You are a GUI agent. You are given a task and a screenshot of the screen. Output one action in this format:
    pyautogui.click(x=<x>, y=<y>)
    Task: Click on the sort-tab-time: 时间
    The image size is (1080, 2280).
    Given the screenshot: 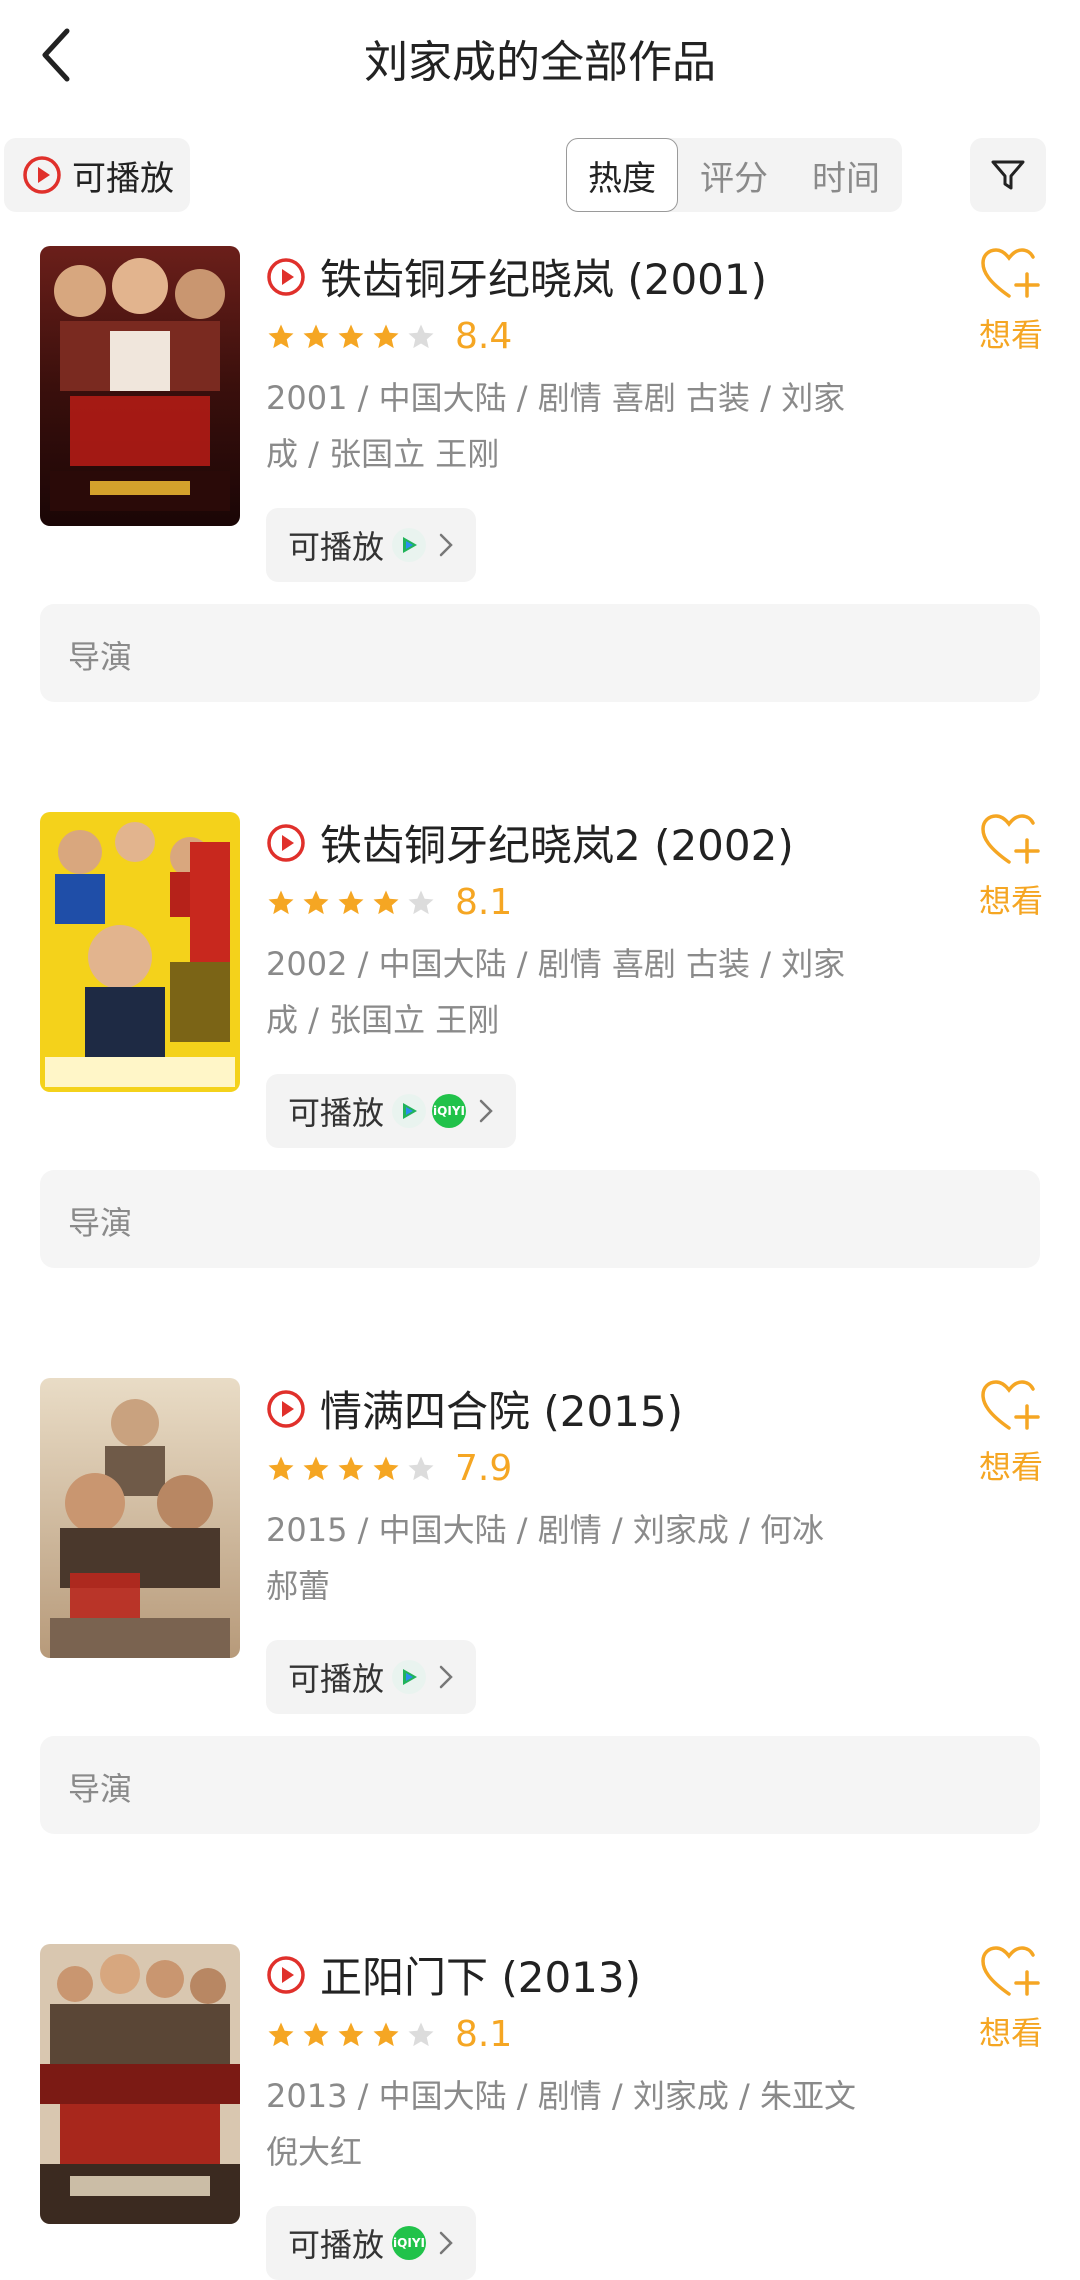 What is the action you would take?
    pyautogui.click(x=846, y=175)
    